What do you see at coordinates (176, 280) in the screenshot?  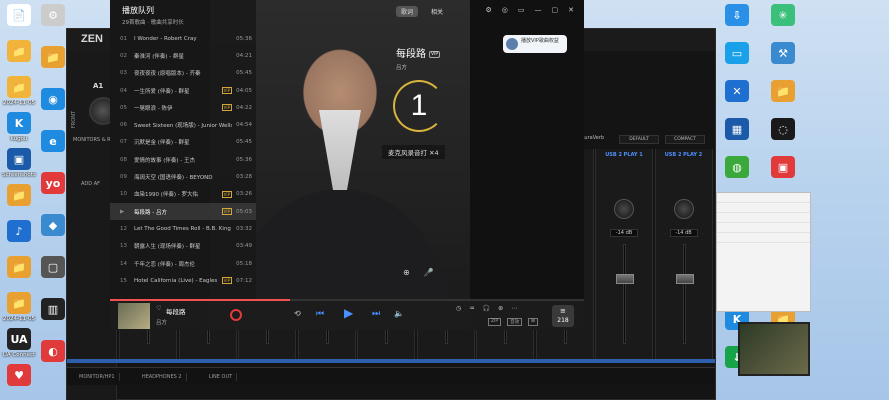 I see `queue-item-title: Hotel California (Live) - Eagles` at bounding box center [176, 280].